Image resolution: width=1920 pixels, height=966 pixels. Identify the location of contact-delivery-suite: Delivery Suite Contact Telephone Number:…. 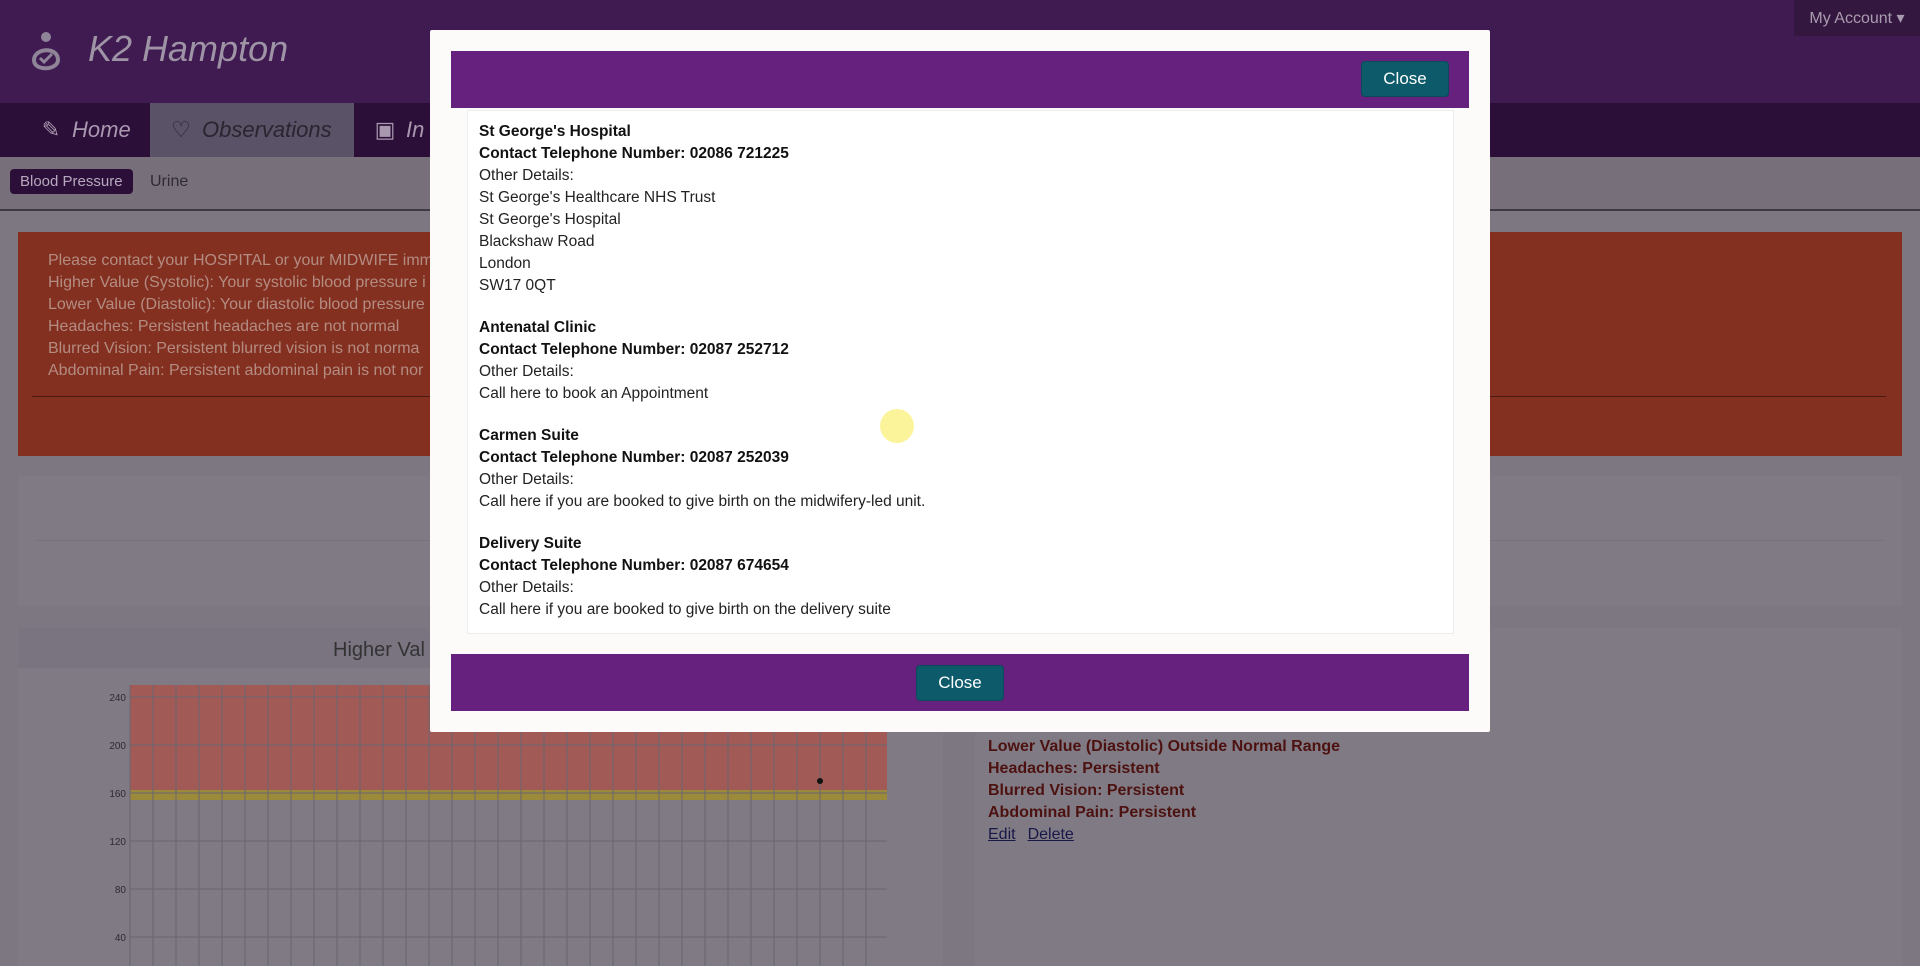
(685, 577).